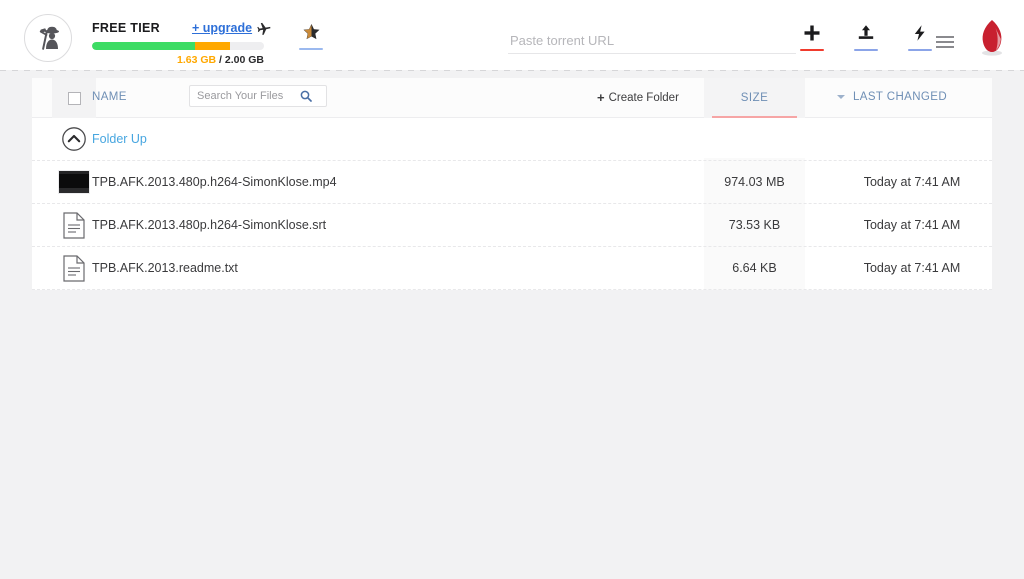 The height and width of the screenshot is (579, 1024). Describe the element at coordinates (754, 182) in the screenshot. I see `file-size: 974.03 MB` at that location.